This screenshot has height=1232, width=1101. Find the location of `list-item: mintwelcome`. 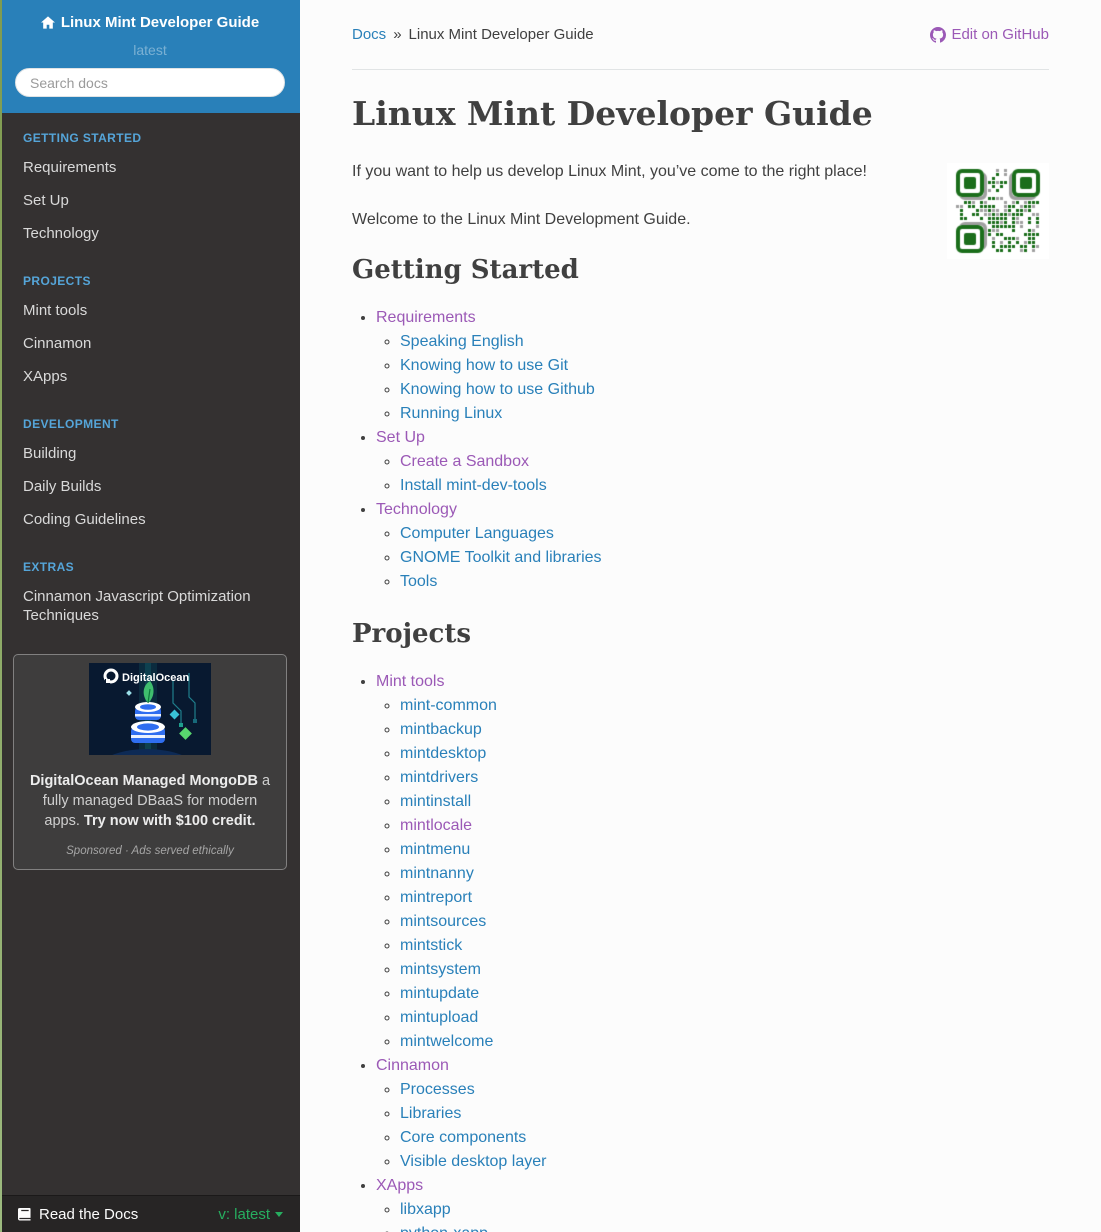

list-item: mintwelcome is located at coordinates (724, 1042).